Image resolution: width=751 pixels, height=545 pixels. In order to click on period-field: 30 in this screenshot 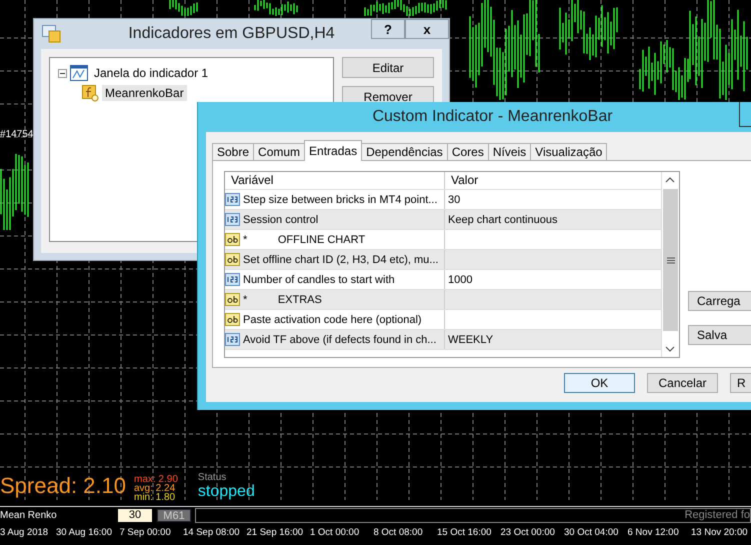, I will do `click(135, 515)`.